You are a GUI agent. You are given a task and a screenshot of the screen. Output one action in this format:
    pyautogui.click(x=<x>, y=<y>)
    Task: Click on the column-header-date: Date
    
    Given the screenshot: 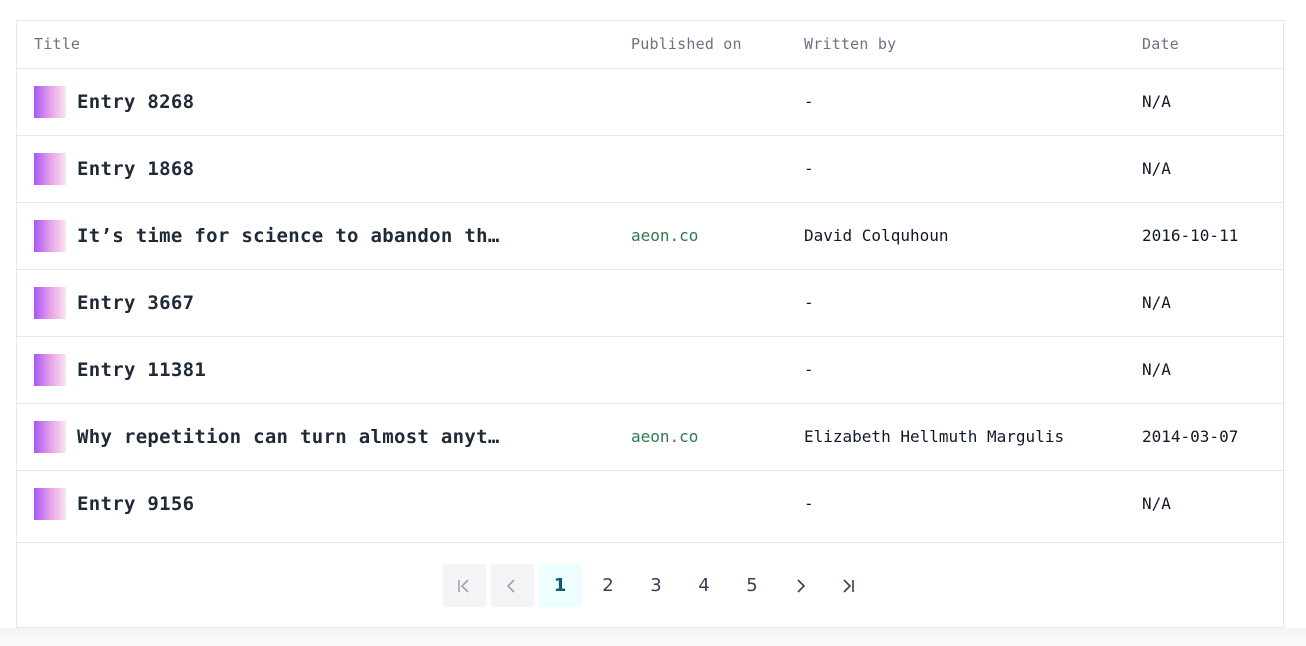 What is the action you would take?
    pyautogui.click(x=1204, y=45)
    